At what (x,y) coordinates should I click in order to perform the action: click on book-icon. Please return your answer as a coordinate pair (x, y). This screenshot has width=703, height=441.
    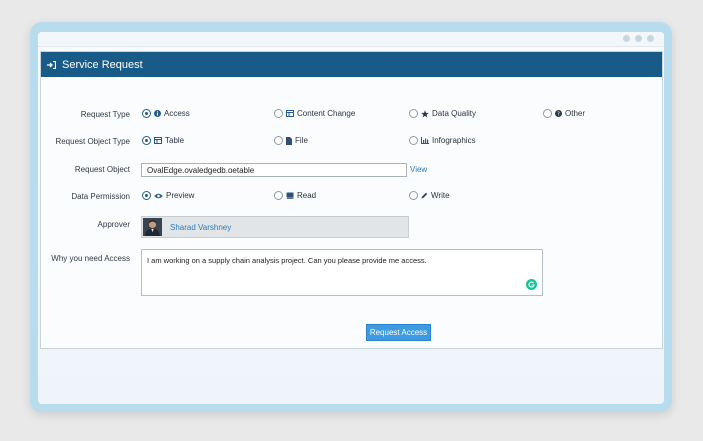
    Looking at the image, I should click on (290, 195).